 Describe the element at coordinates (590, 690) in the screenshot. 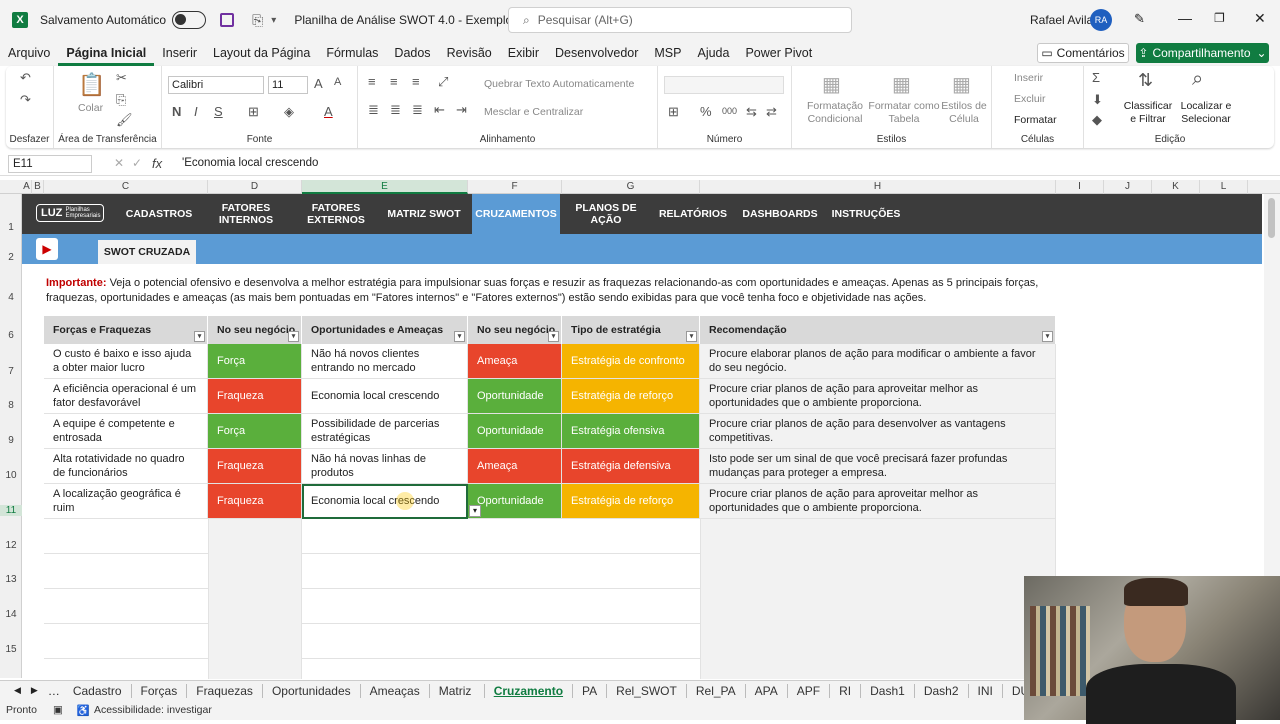

I see `sheet-tab: PA` at that location.